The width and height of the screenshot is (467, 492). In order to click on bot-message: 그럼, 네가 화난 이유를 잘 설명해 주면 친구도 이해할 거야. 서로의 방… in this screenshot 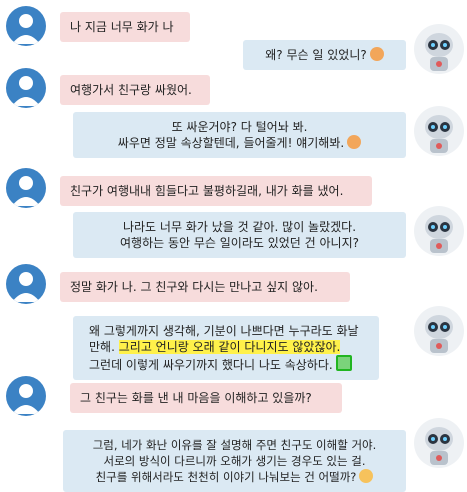, I will do `click(234, 461)`.